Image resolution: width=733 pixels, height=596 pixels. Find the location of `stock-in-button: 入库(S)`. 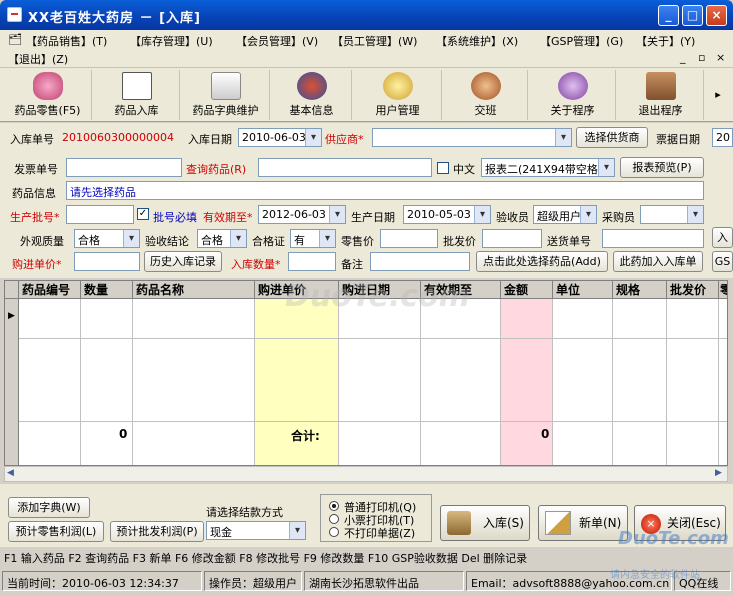

stock-in-button: 入库(S) is located at coordinates (485, 523).